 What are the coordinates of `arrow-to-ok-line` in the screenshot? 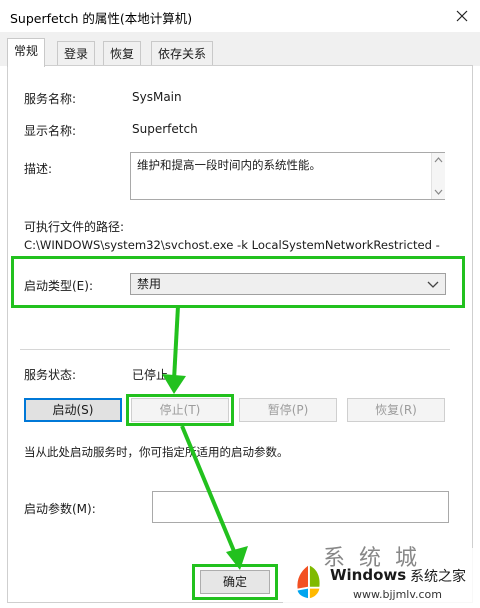 It's located at (209, 491).